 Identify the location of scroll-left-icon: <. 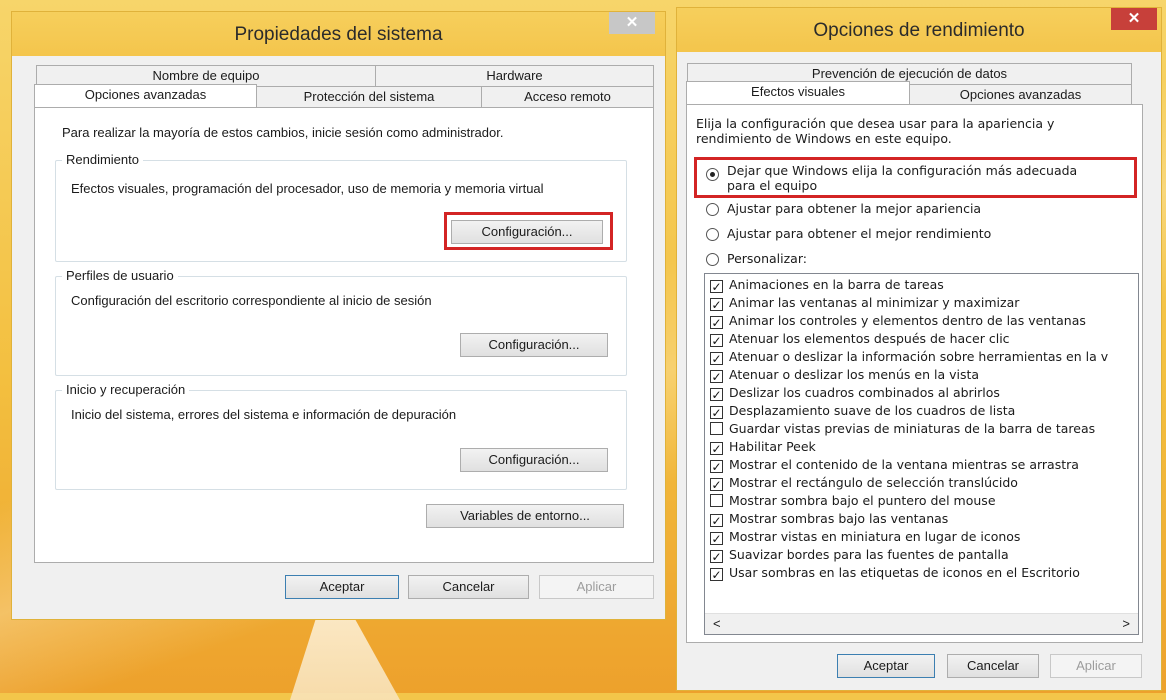
(717, 623).